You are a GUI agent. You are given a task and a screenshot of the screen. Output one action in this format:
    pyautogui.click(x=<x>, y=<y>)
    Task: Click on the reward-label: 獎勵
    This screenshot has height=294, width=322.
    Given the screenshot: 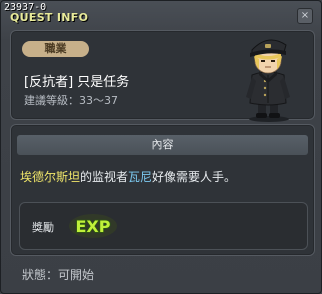 What is the action you would take?
    pyautogui.click(x=43, y=227)
    